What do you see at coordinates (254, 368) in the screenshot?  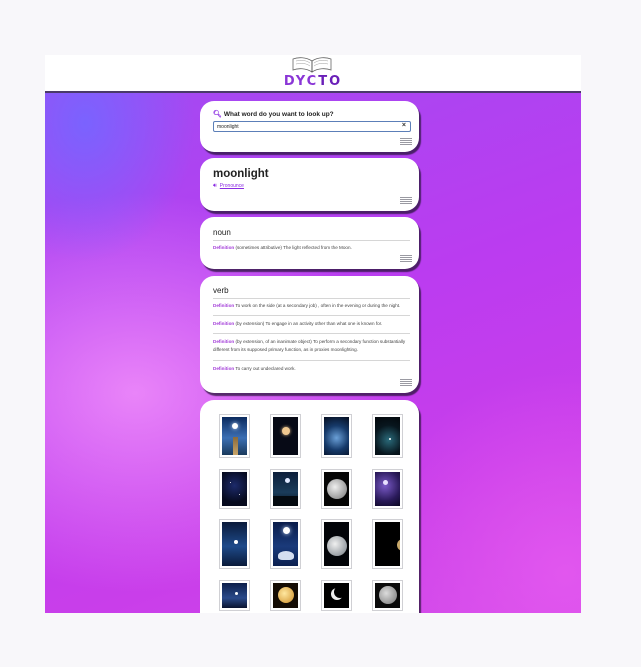 I see `definition-item: Definition To carry out undeclared work.` at bounding box center [254, 368].